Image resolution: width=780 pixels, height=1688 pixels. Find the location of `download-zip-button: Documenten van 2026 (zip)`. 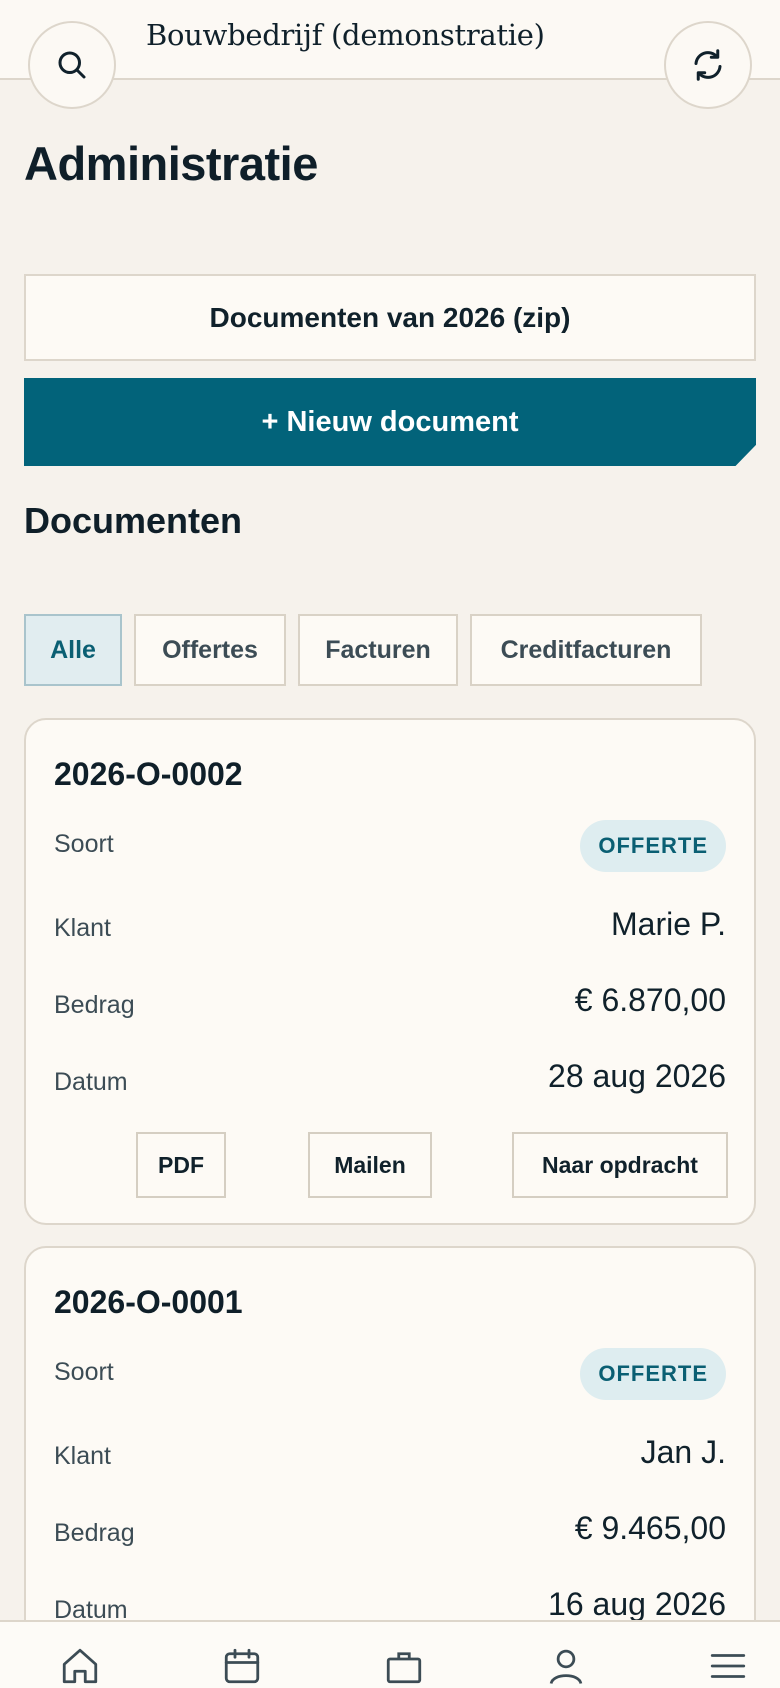

download-zip-button: Documenten van 2026 (zip) is located at coordinates (390, 317).